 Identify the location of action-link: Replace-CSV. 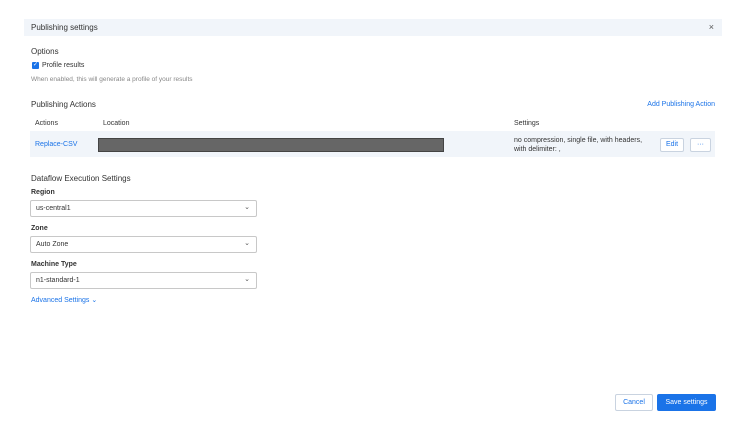
(56, 144).